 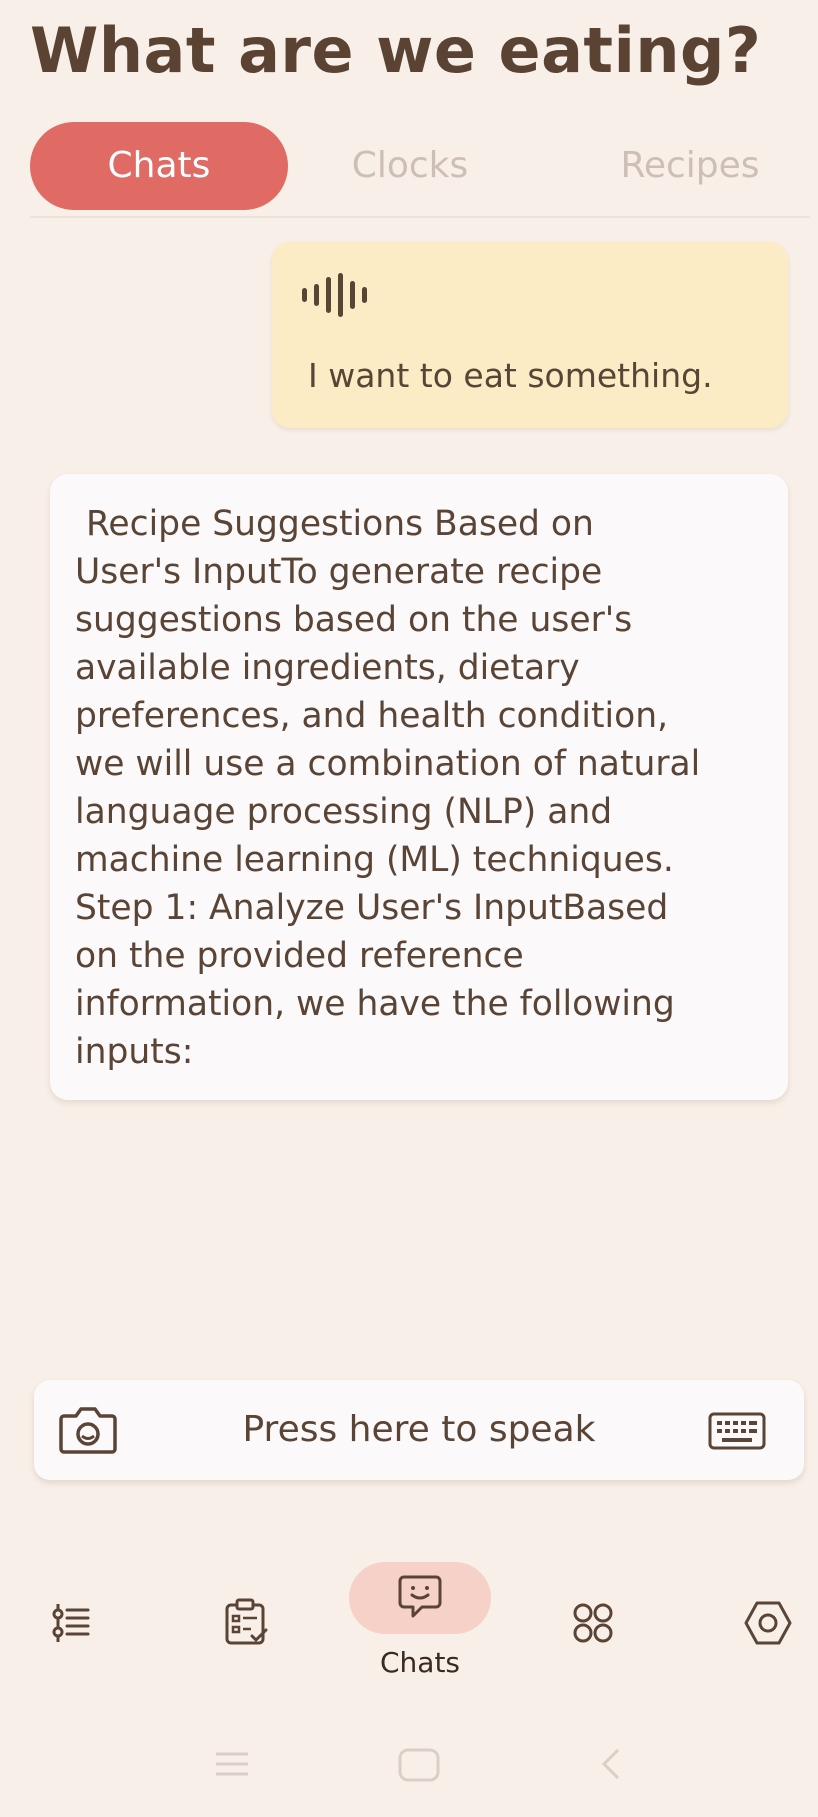 I want to click on nav-chats, so click(x=420, y=1597).